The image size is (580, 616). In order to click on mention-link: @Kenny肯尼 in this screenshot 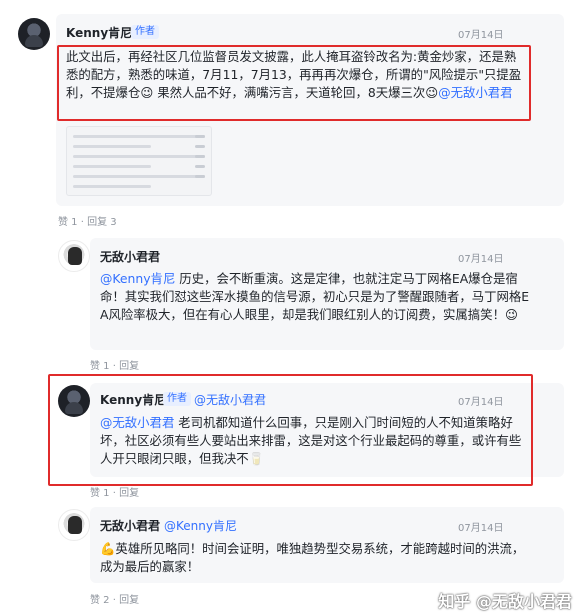, I will do `click(137, 278)`.